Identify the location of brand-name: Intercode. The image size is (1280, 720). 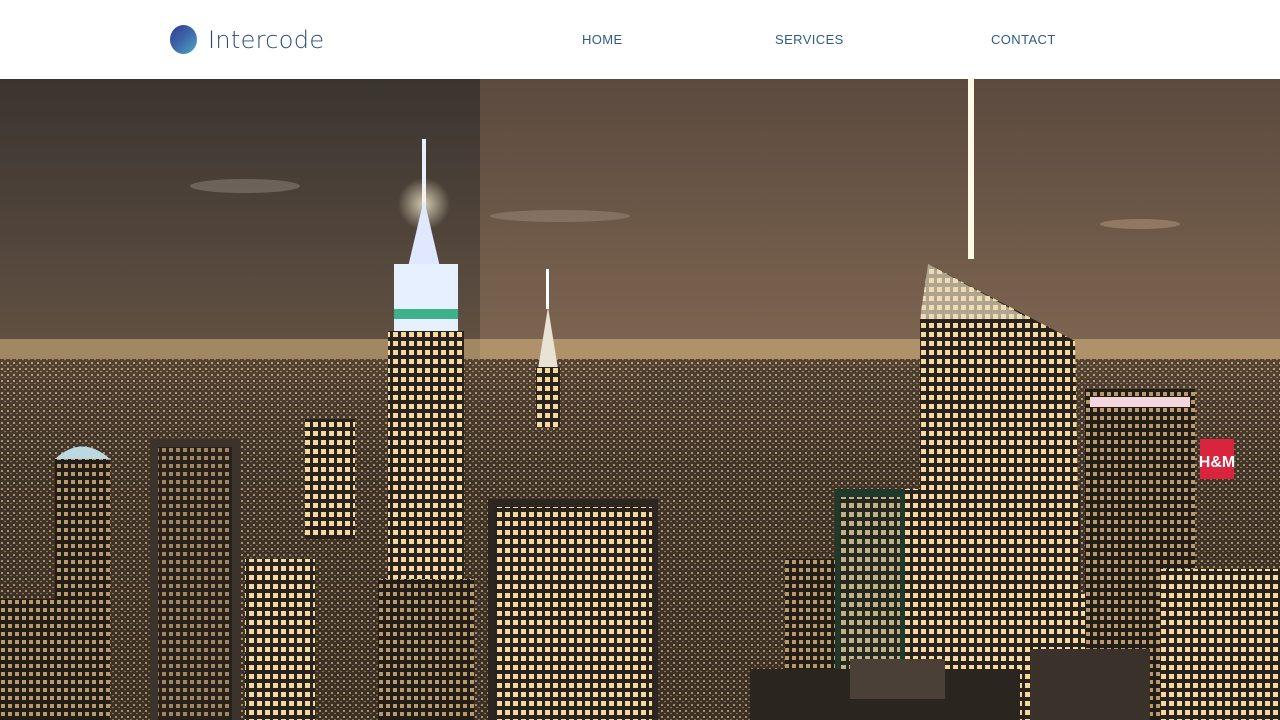
(266, 39).